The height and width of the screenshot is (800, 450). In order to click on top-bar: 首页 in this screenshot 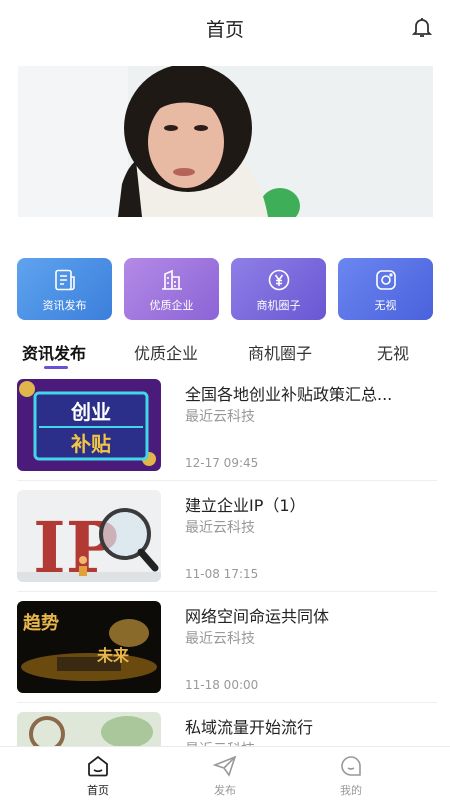, I will do `click(225, 28)`.